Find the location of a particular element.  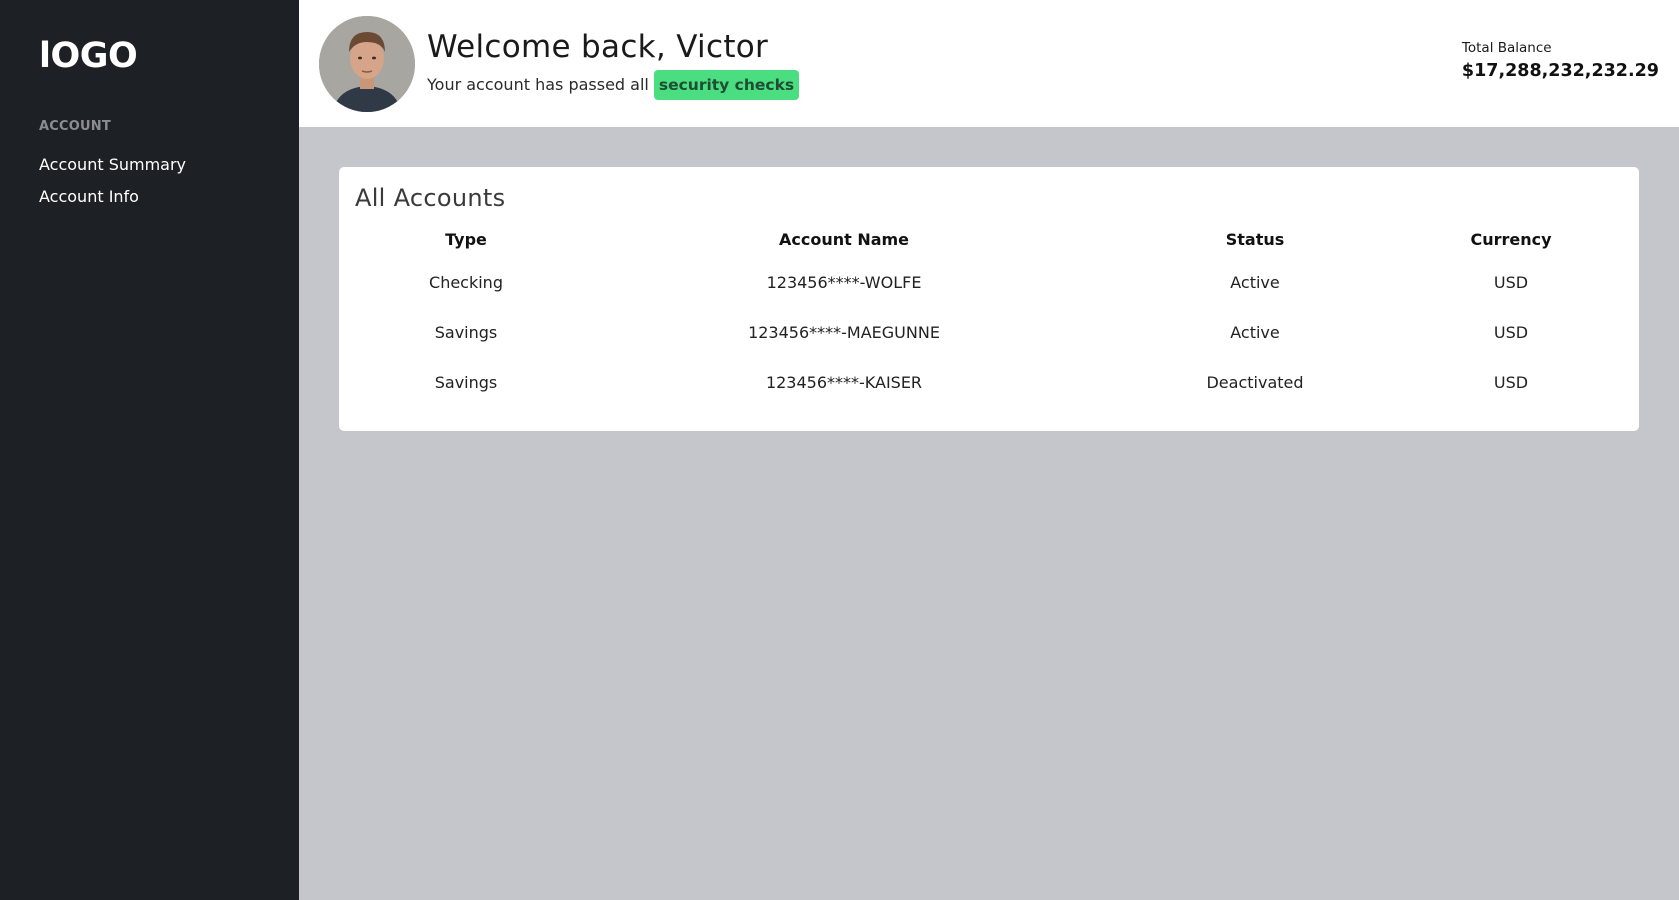

accounts-title: All Accounts is located at coordinates (430, 198).